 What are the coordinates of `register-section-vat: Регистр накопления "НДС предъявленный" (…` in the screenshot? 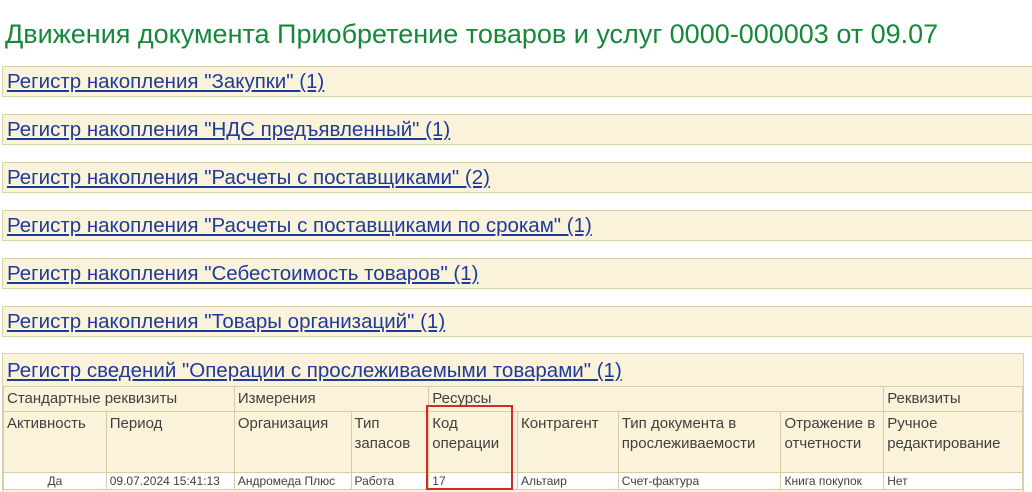 It's located at (517, 129).